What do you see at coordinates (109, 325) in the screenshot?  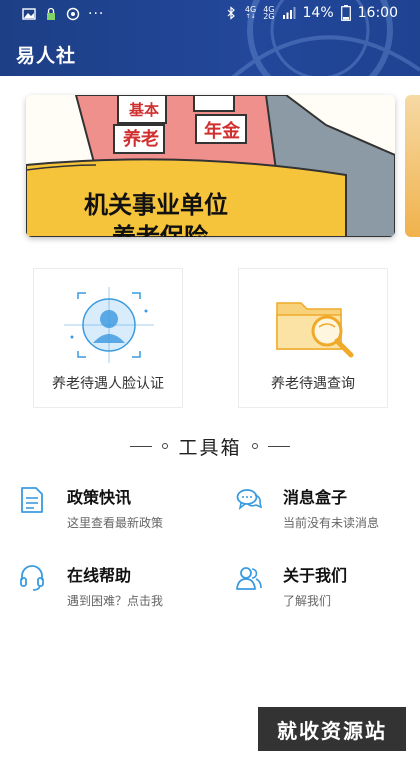 I see `face-recognition-icon` at bounding box center [109, 325].